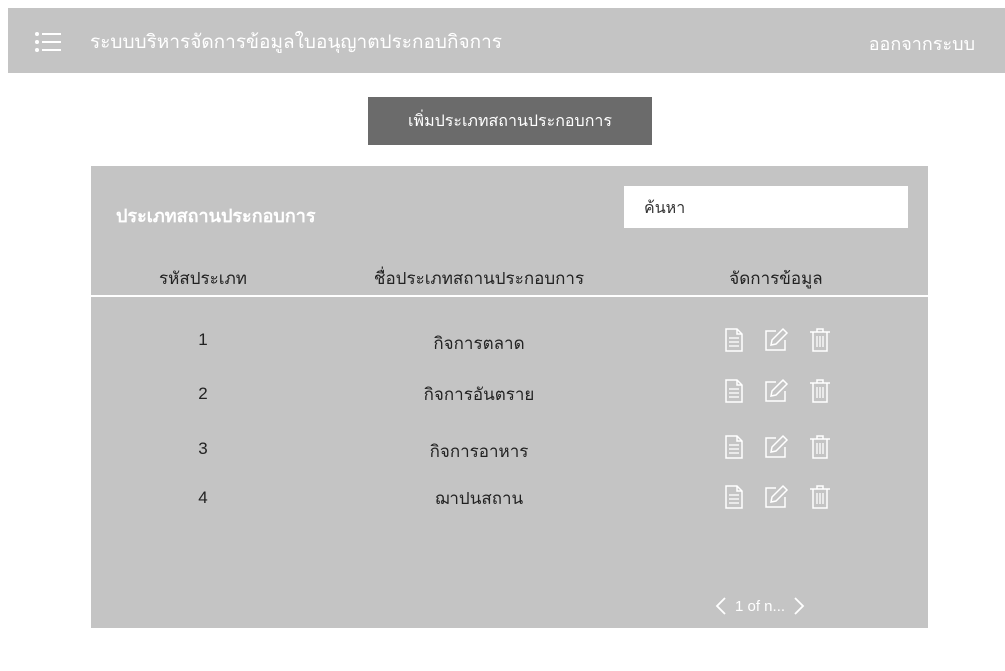 The width and height of the screenshot is (1005, 671). What do you see at coordinates (203, 448) in the screenshot?
I see `row-code: 3` at bounding box center [203, 448].